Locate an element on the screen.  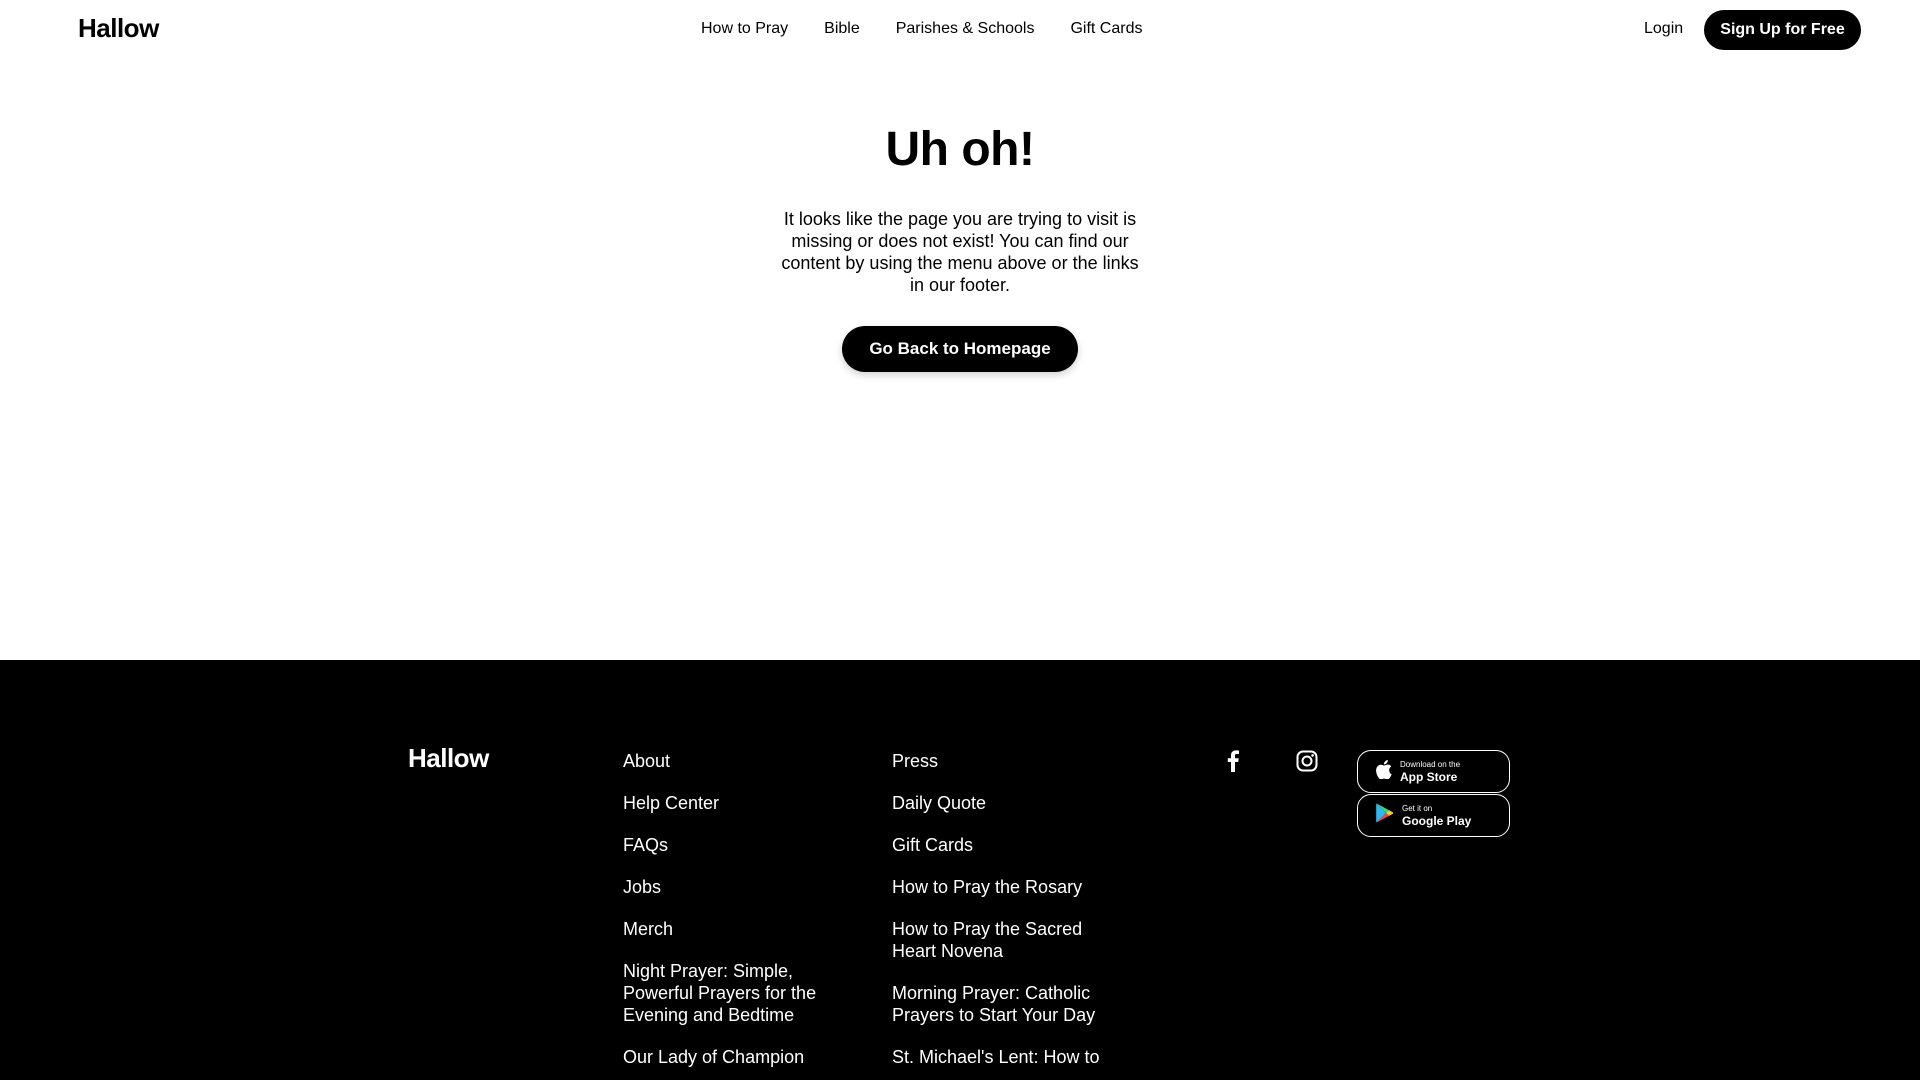
hallow-logo: Hallow is located at coordinates (118, 28).